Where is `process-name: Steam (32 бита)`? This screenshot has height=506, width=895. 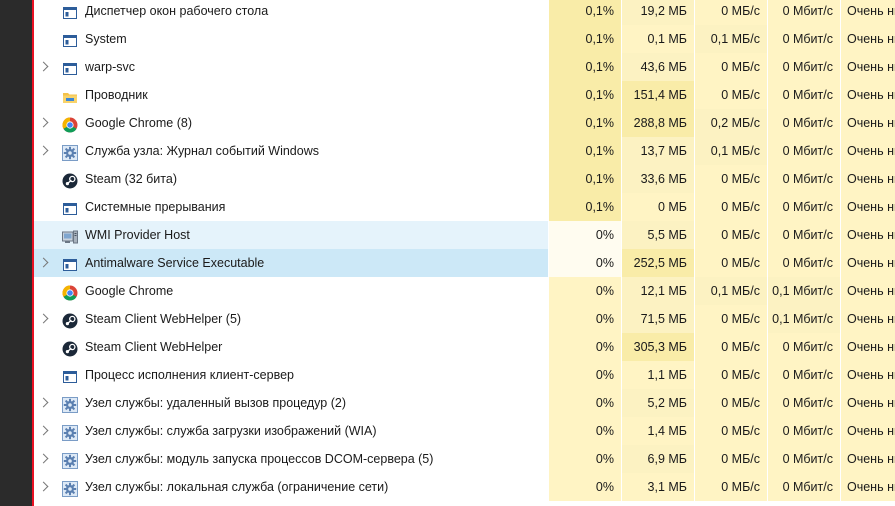
process-name: Steam (32 бита) is located at coordinates (131, 179).